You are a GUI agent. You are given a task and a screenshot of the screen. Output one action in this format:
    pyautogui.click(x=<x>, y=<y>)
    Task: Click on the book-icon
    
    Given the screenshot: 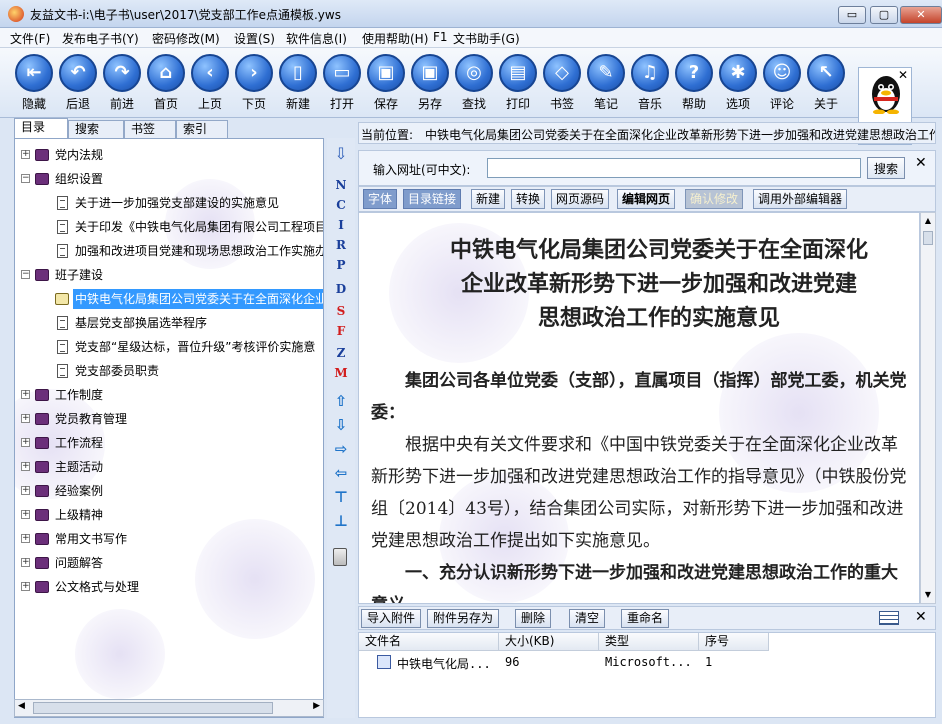 What is the action you would take?
    pyautogui.click(x=42, y=467)
    